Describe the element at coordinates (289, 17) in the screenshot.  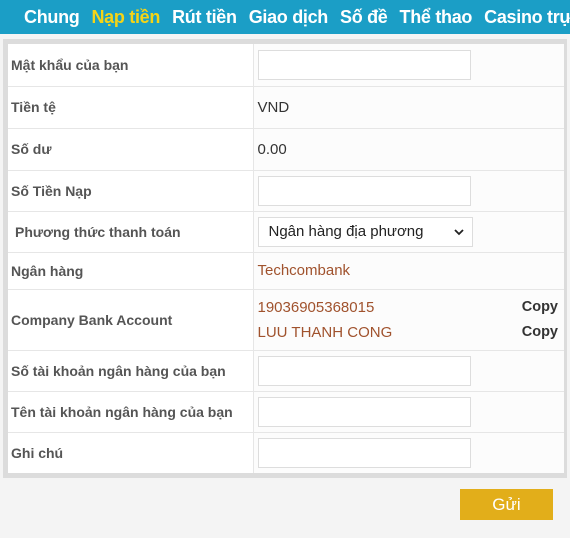
I see `nav-item-transactions: Giao dịch` at that location.